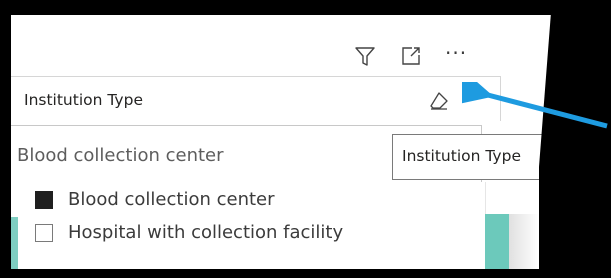 This screenshot has height=278, width=611. Describe the element at coordinates (206, 232) in the screenshot. I see `option-label: Hospital with collection facility` at that location.